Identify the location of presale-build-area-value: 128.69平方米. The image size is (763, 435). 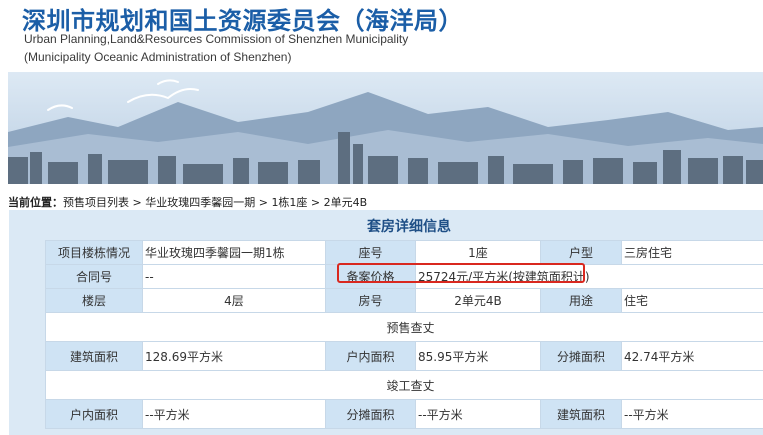
(234, 356).